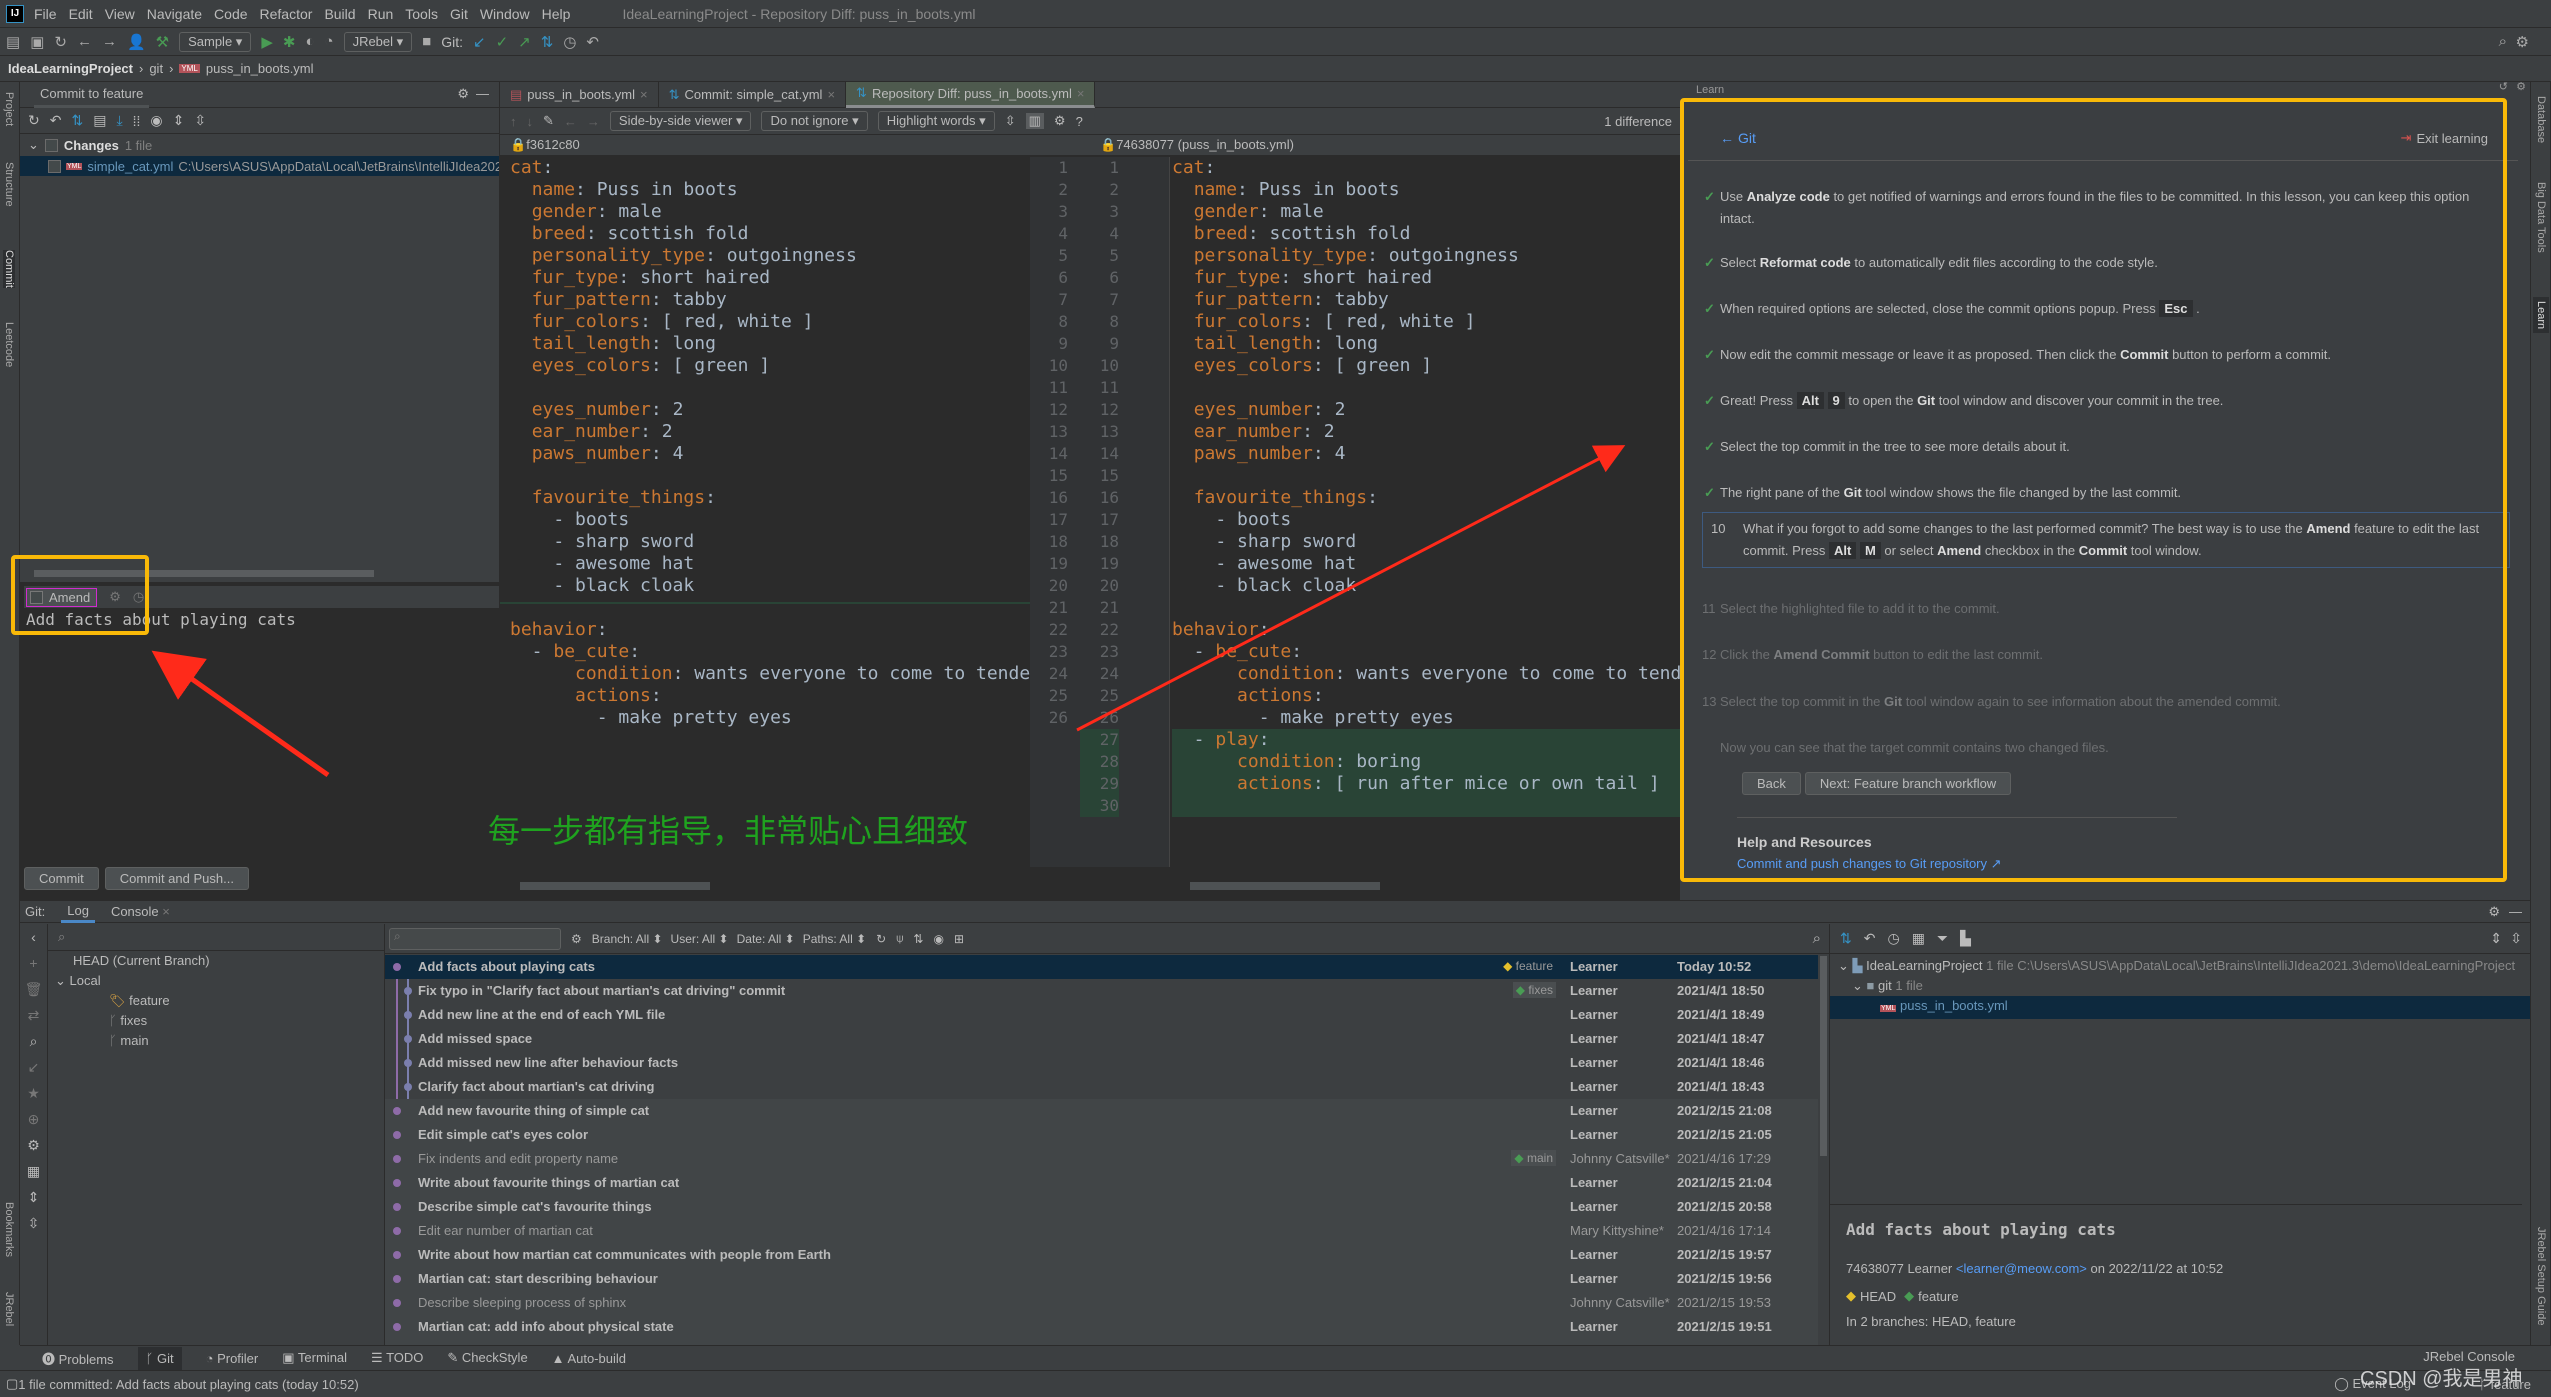 The image size is (2551, 1397). Describe the element at coordinates (136, 42) in the screenshot. I see `user-icon: 👤` at that location.